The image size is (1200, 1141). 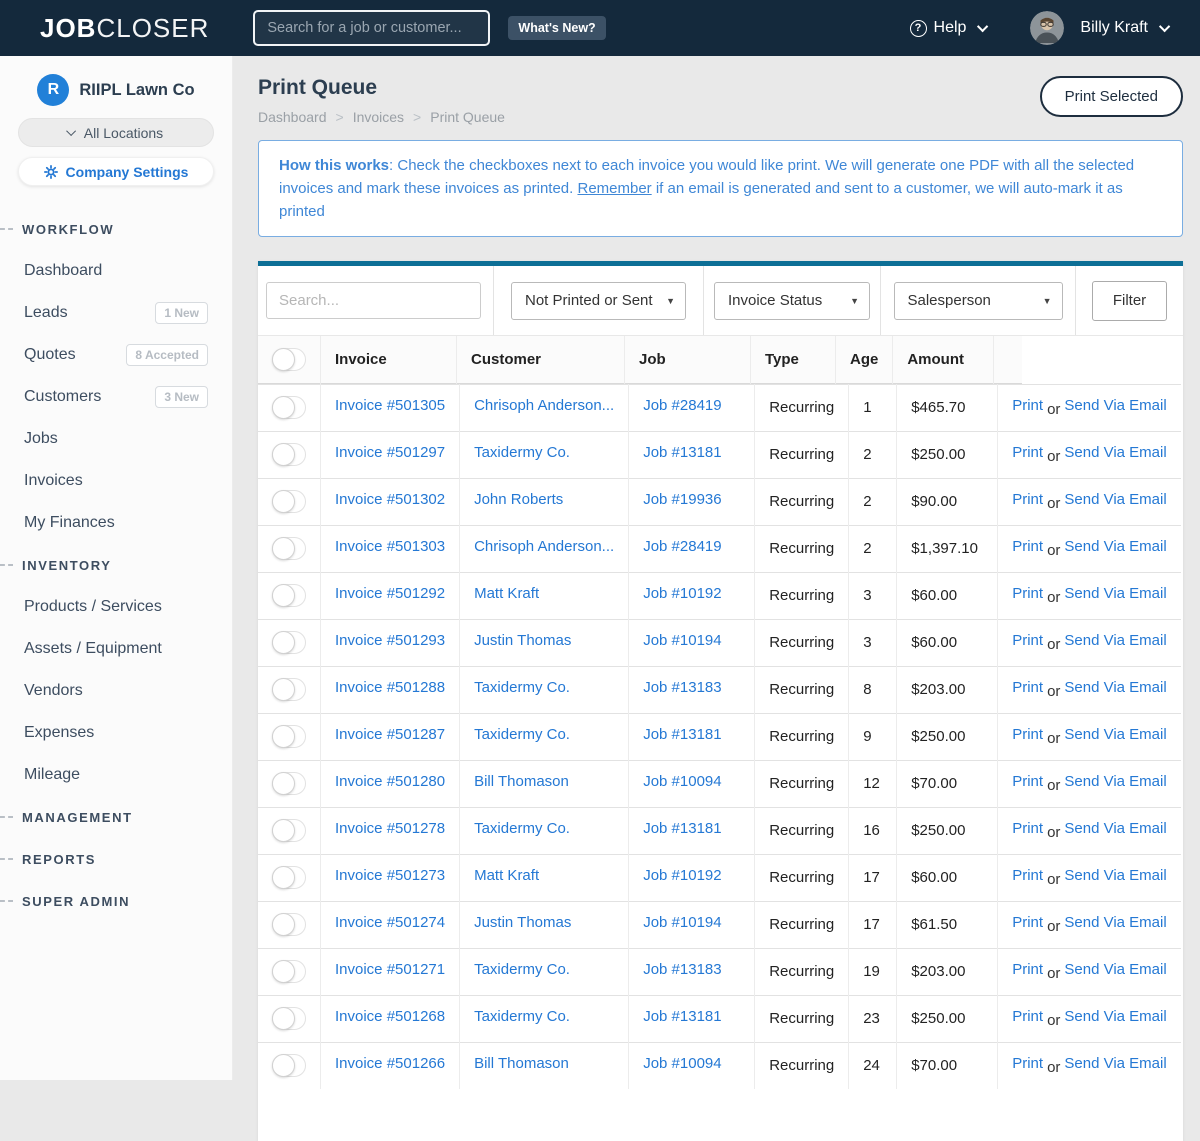 What do you see at coordinates (390, 781) in the screenshot?
I see `invoice-link: Invoice #501280` at bounding box center [390, 781].